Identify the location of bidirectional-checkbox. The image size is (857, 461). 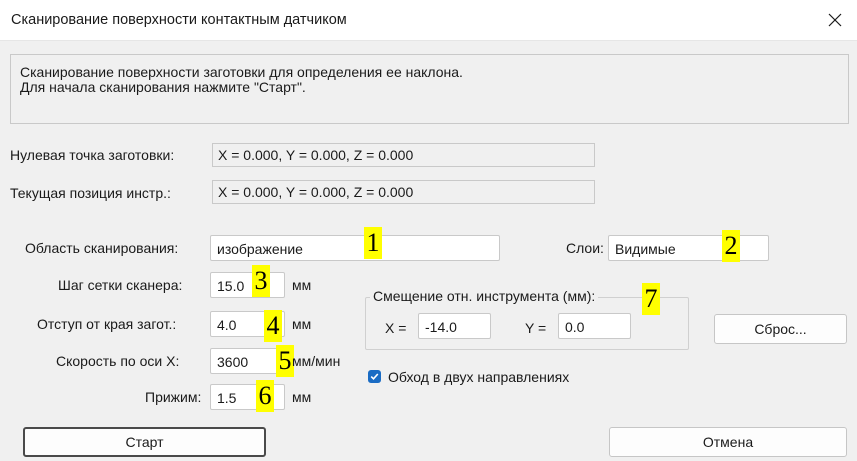
(374, 376).